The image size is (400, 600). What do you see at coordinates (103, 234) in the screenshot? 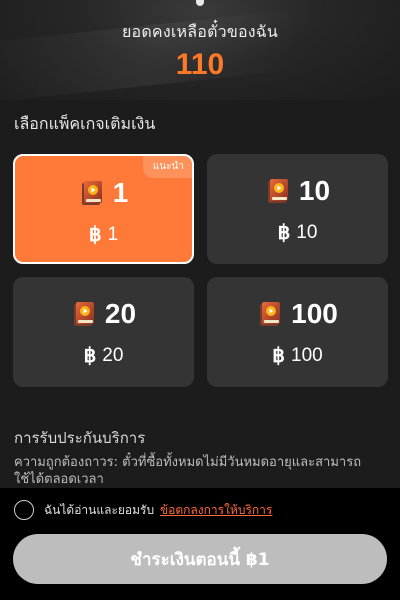
I see `package-price: ฿ 1` at bounding box center [103, 234].